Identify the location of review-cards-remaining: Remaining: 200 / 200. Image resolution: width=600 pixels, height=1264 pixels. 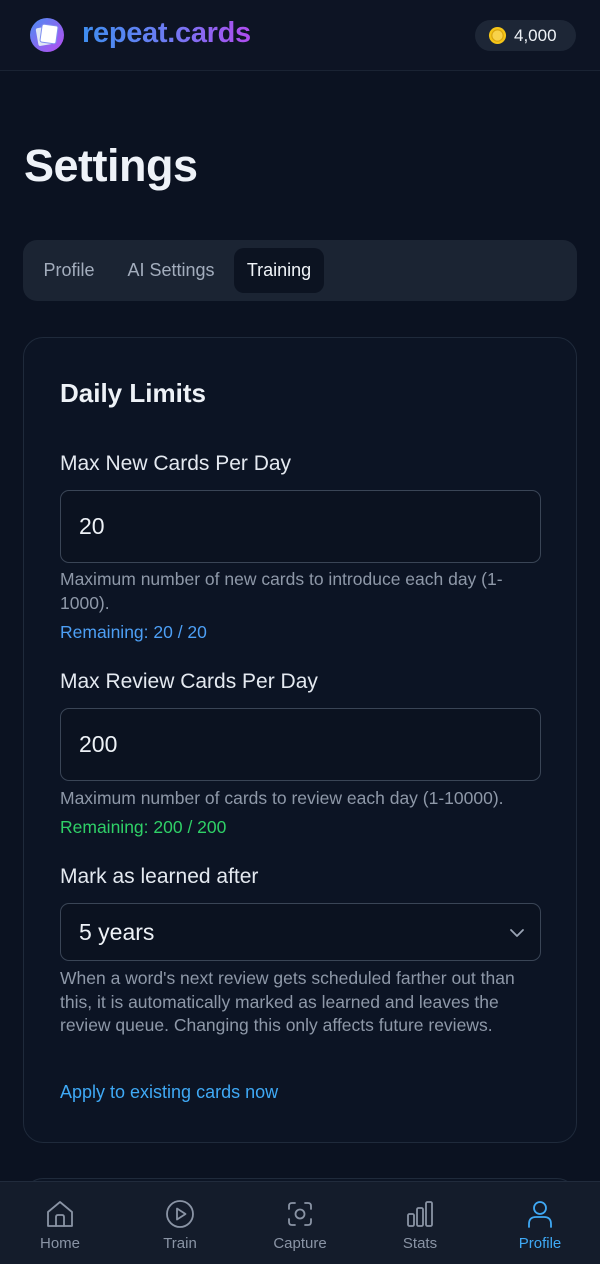
(143, 827).